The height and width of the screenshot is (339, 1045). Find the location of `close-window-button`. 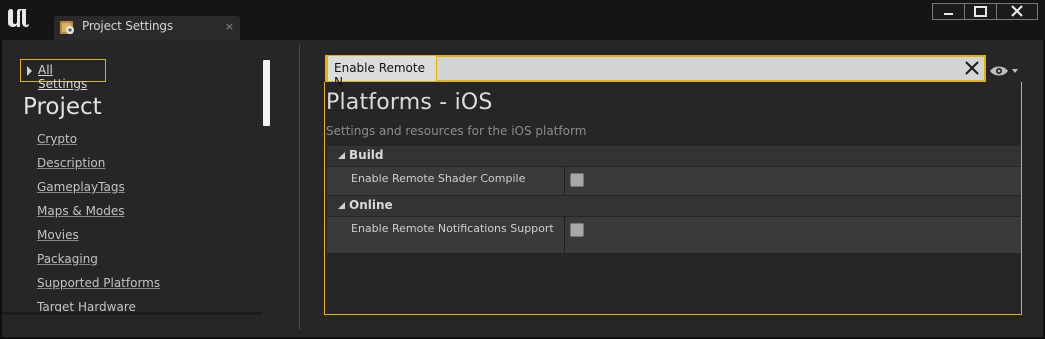

close-window-button is located at coordinates (1017, 11).